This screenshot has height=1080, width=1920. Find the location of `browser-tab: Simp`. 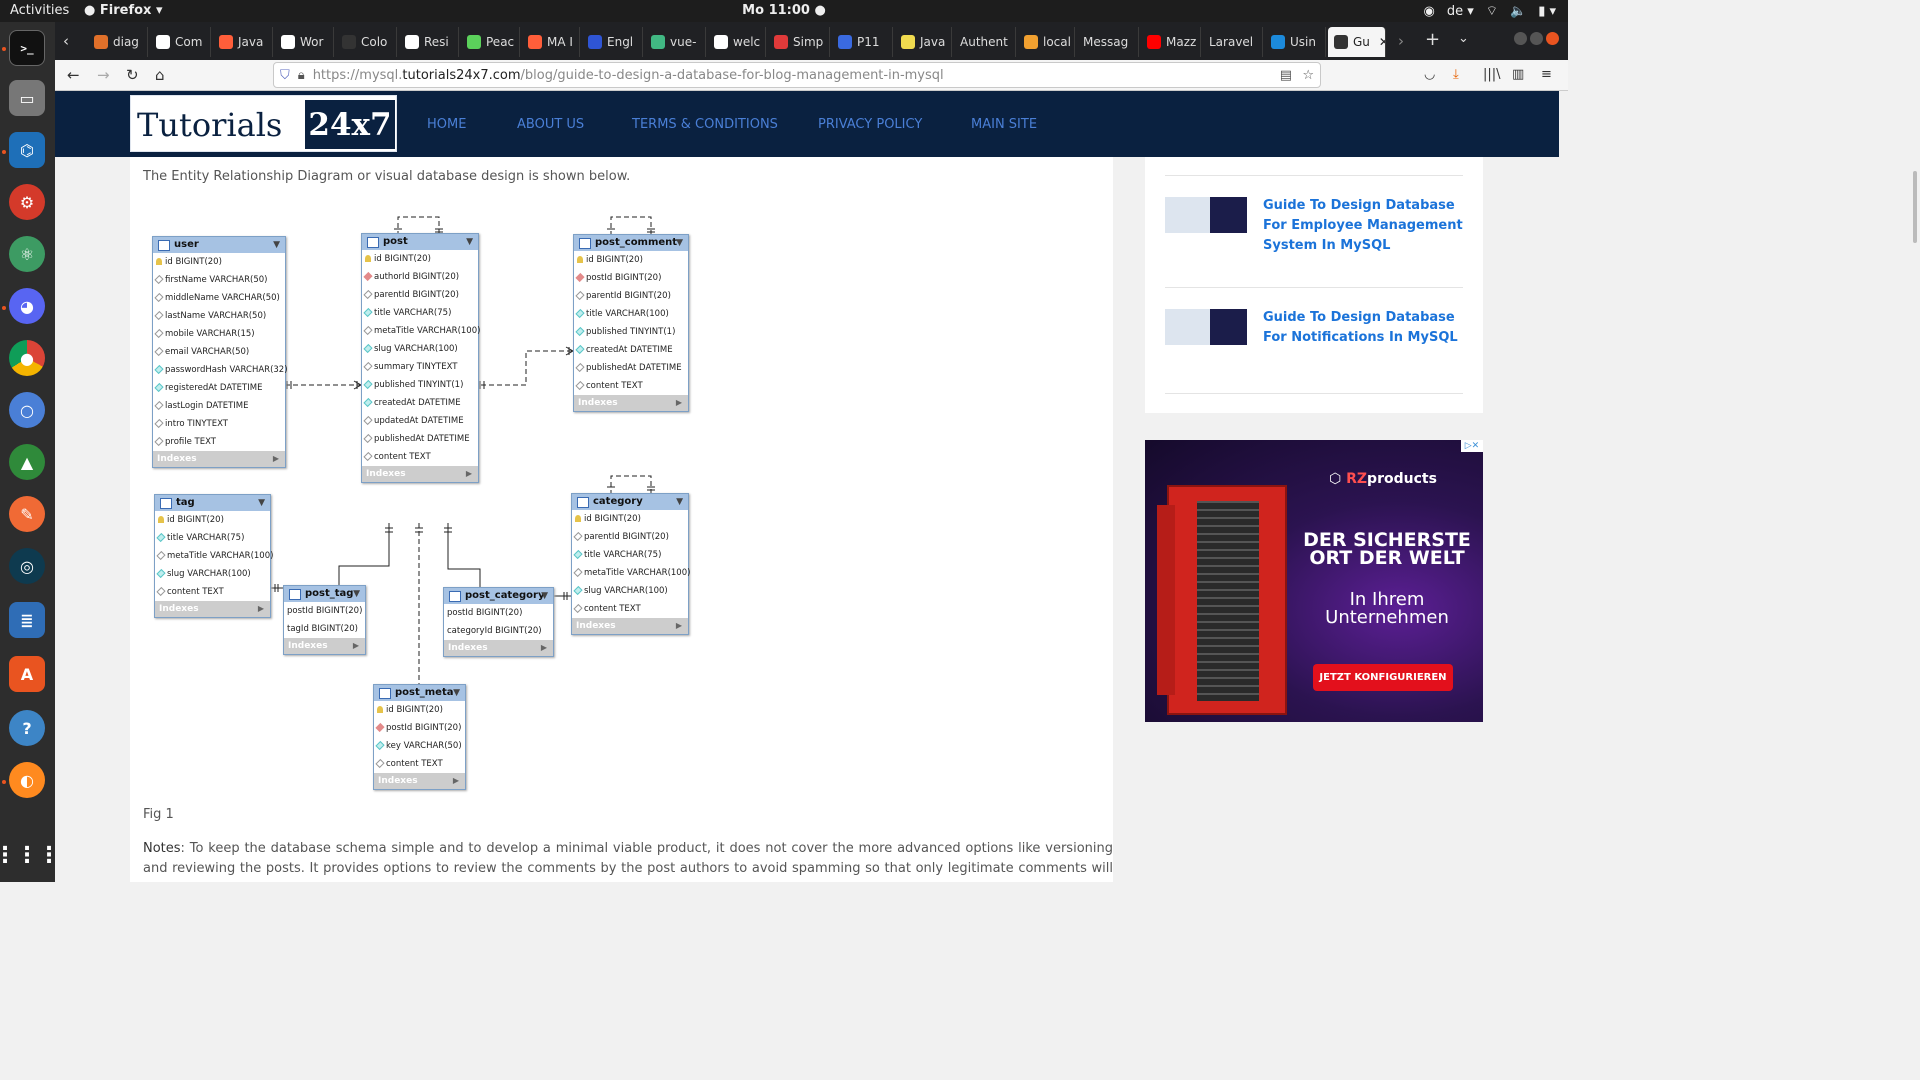

browser-tab: Simp is located at coordinates (799, 42).